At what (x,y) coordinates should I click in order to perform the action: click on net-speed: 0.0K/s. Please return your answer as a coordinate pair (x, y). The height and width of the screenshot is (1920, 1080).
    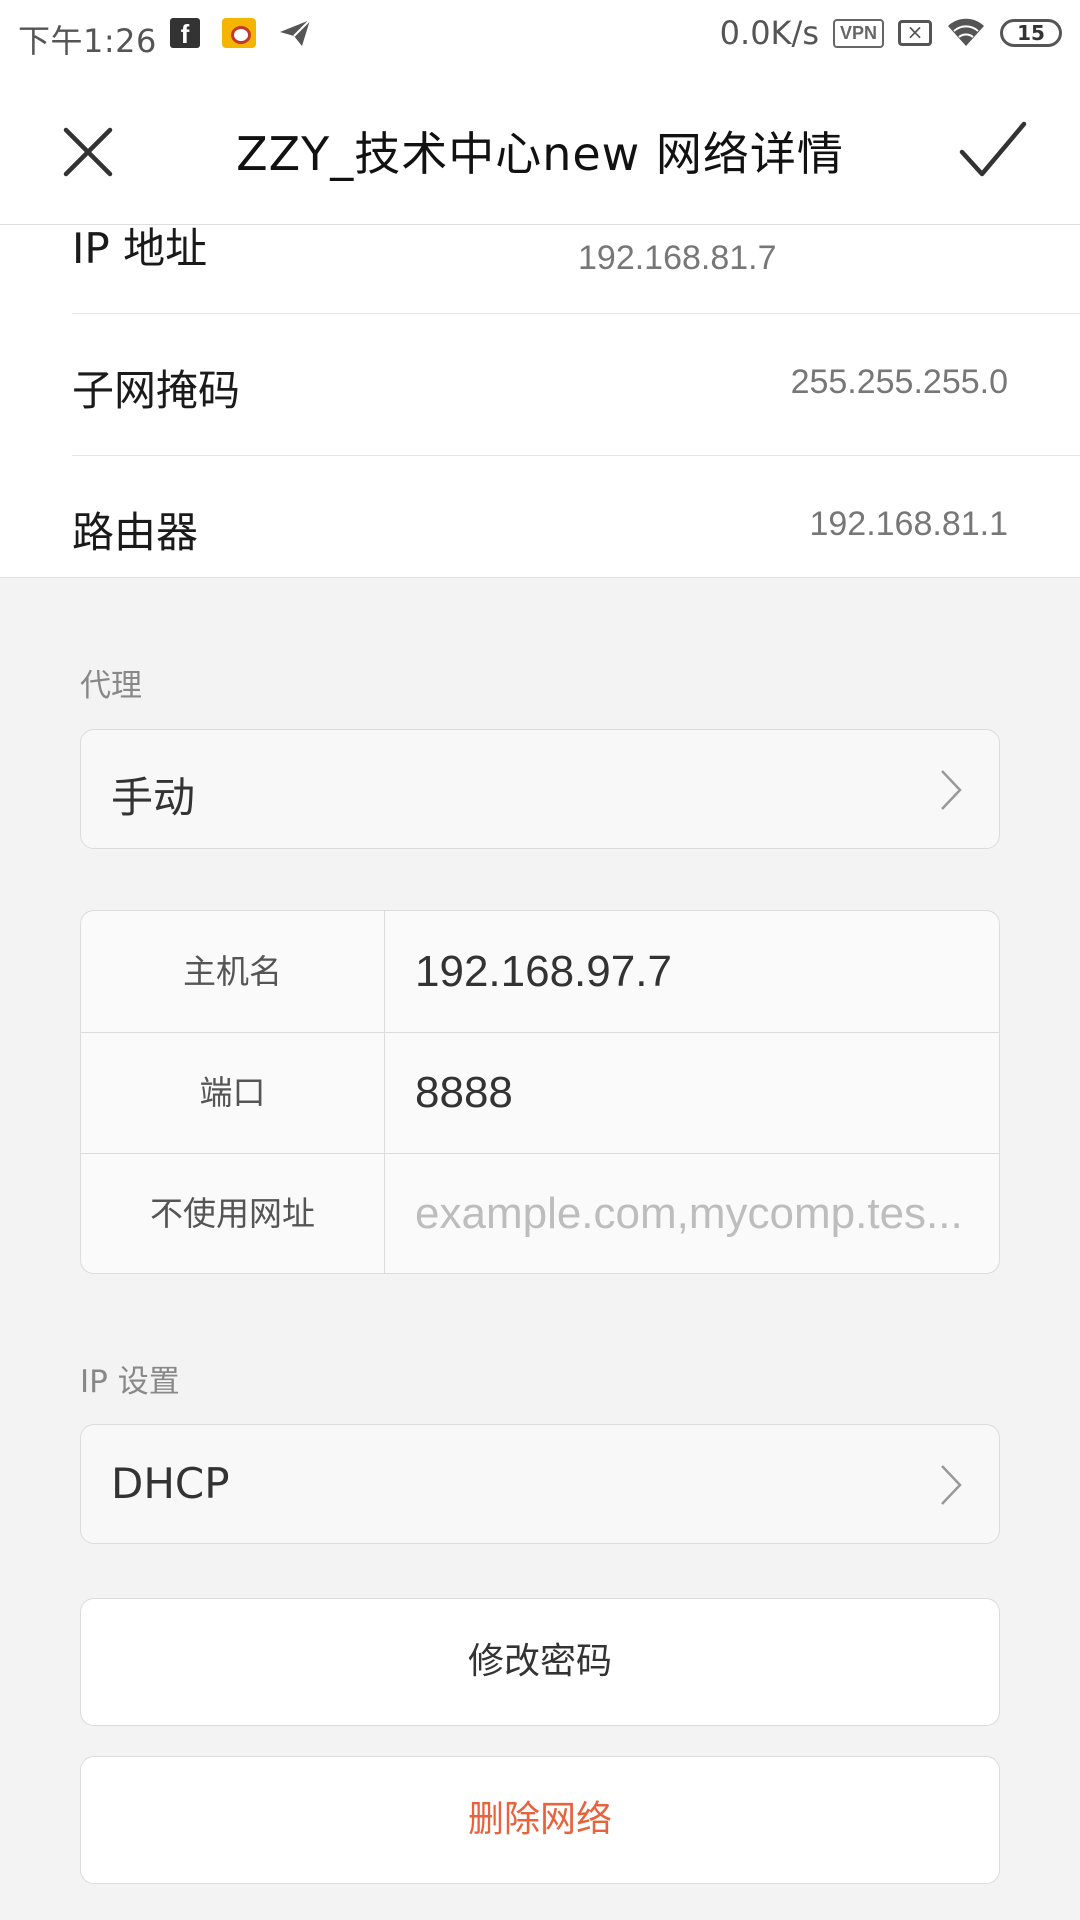
    Looking at the image, I should click on (769, 33).